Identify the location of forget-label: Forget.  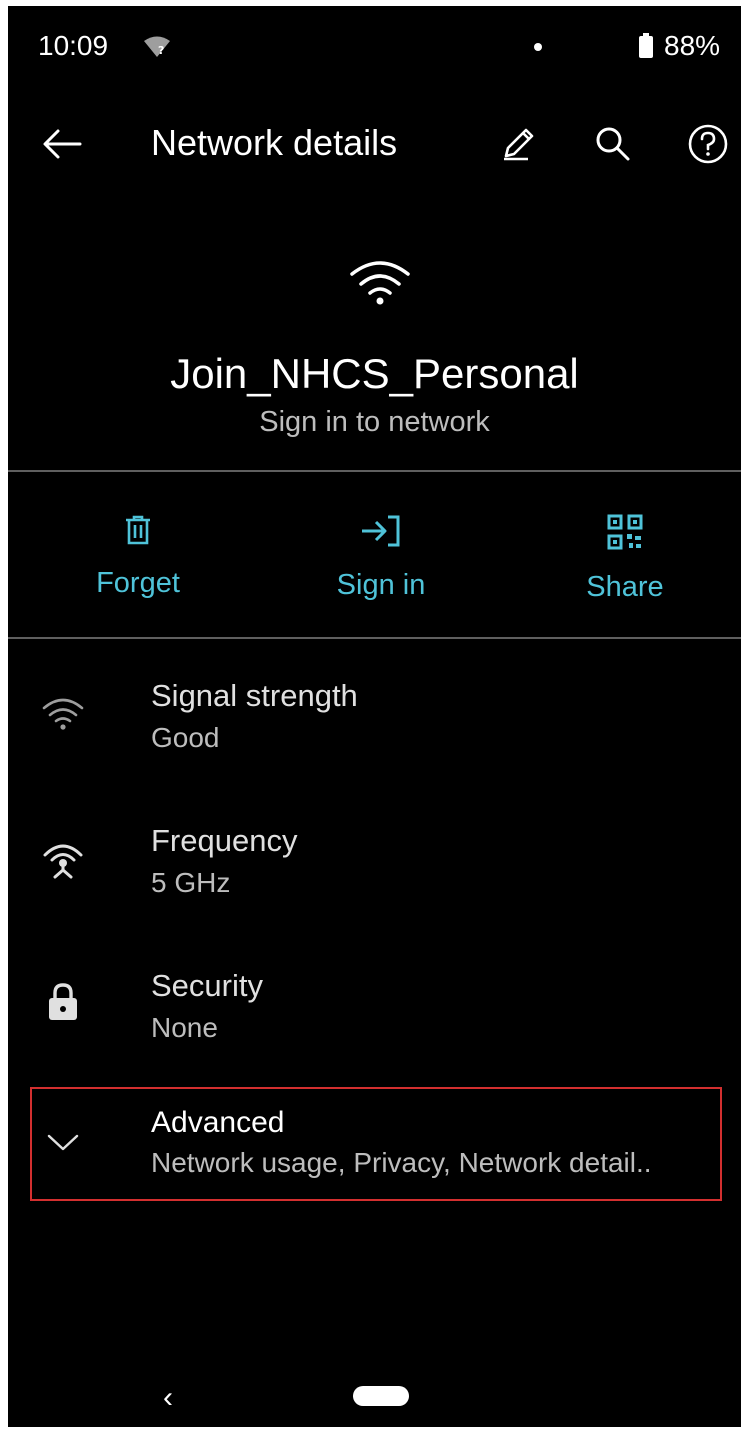
(138, 583).